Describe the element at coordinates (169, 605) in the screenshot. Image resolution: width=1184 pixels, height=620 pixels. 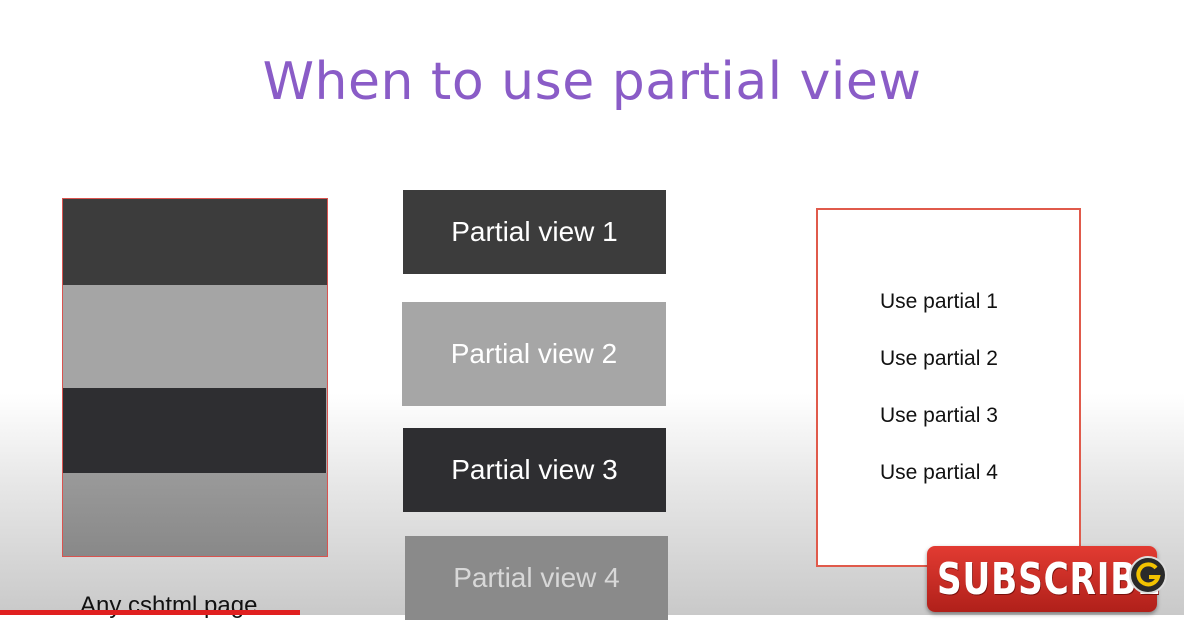
I see `page-caption: Any cshtml page` at that location.